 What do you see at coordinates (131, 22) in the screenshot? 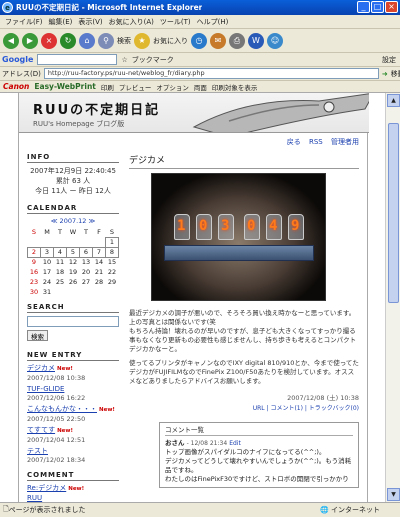
I see `menu-favorites: お気に入り(A)` at bounding box center [131, 22].